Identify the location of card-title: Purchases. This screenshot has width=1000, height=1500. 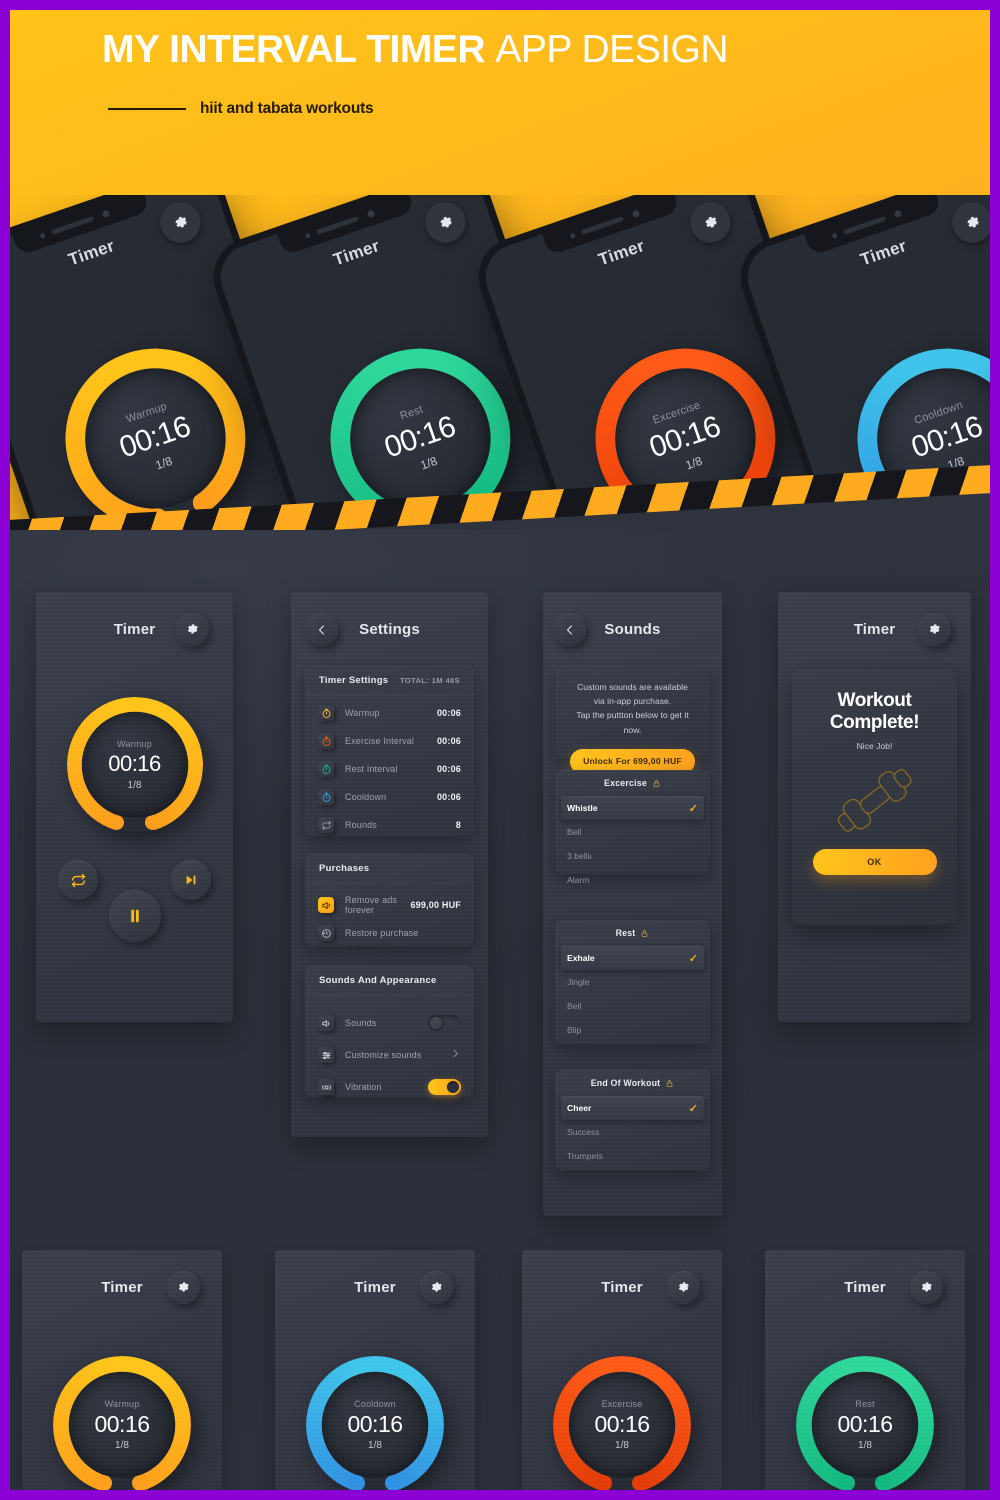
(344, 868).